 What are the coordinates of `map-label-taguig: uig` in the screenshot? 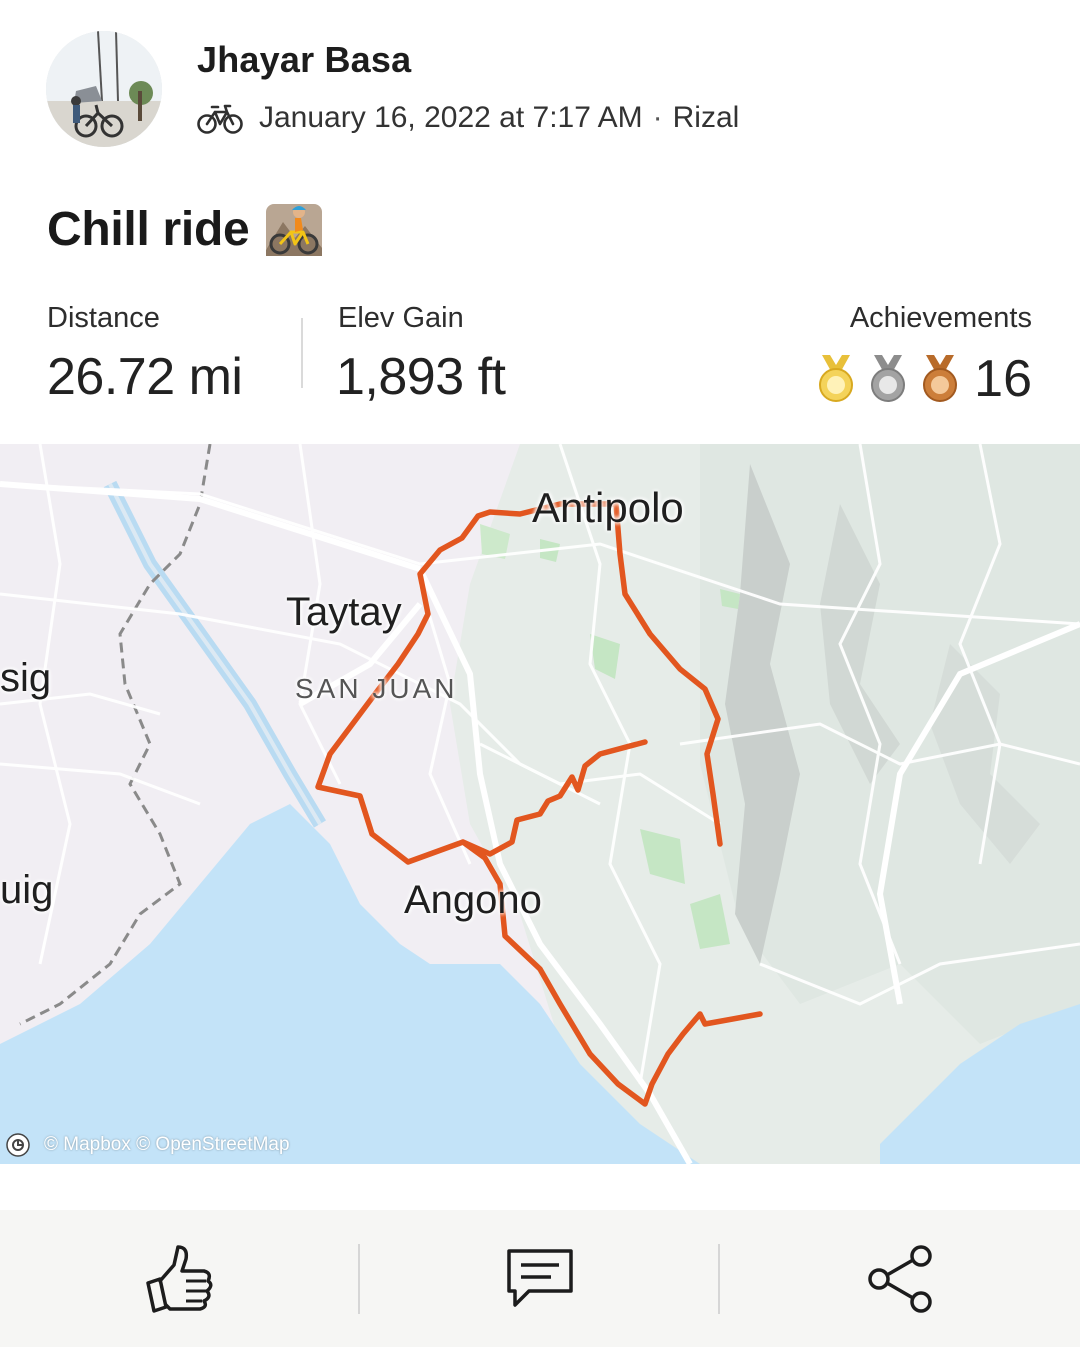 It's located at (27, 890).